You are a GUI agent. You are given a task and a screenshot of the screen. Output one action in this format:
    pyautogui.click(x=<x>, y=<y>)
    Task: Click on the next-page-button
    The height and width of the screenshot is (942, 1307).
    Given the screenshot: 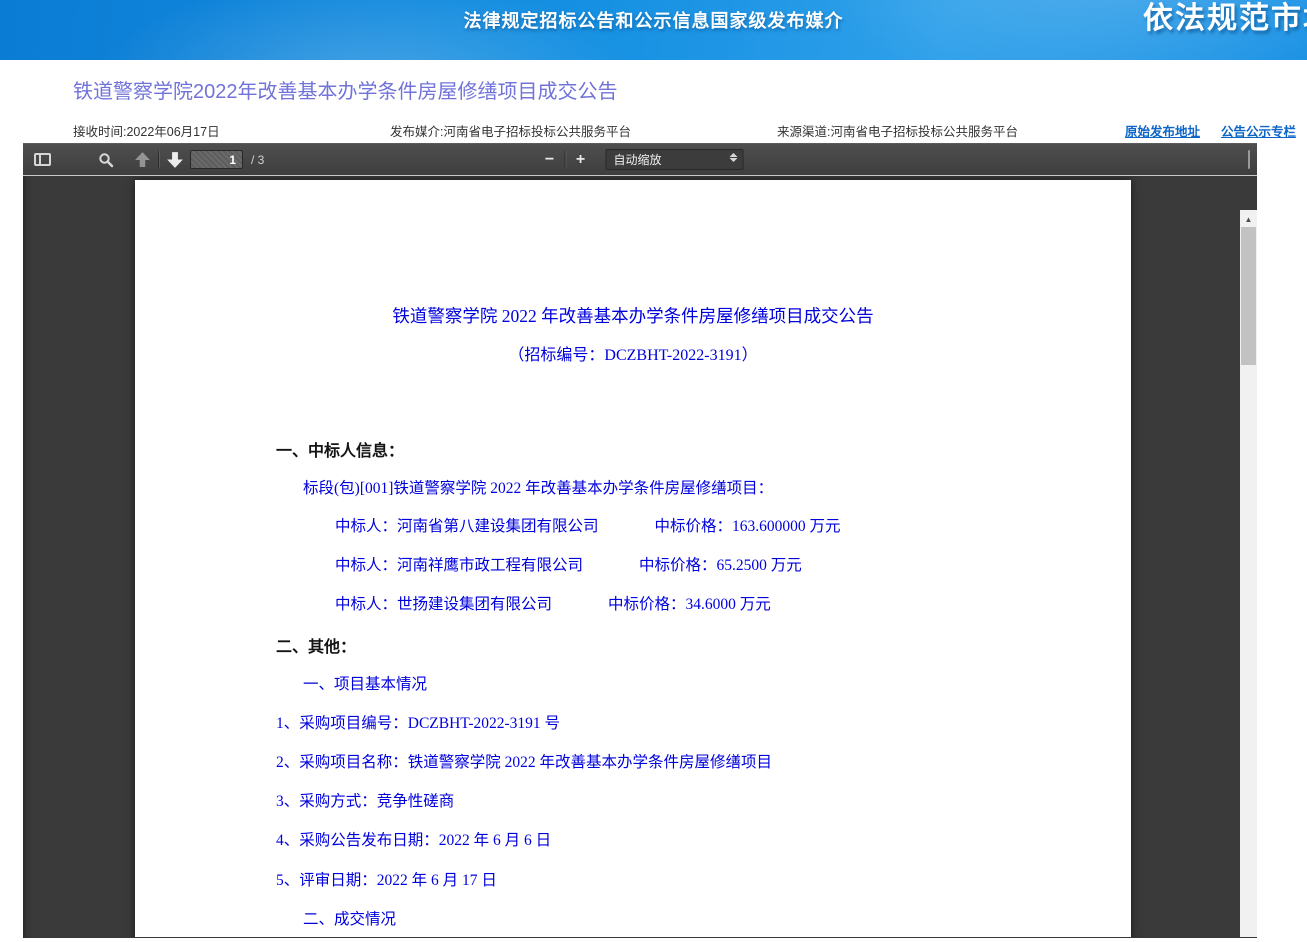 What is the action you would take?
    pyautogui.click(x=175, y=159)
    